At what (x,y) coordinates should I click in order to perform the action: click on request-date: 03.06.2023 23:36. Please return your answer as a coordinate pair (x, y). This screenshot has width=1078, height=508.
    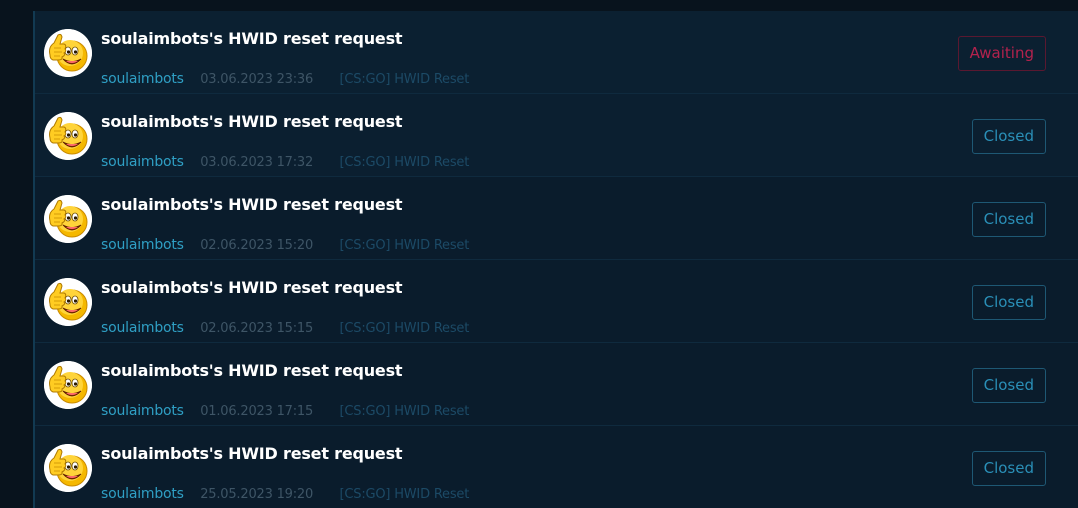
    Looking at the image, I should click on (257, 79).